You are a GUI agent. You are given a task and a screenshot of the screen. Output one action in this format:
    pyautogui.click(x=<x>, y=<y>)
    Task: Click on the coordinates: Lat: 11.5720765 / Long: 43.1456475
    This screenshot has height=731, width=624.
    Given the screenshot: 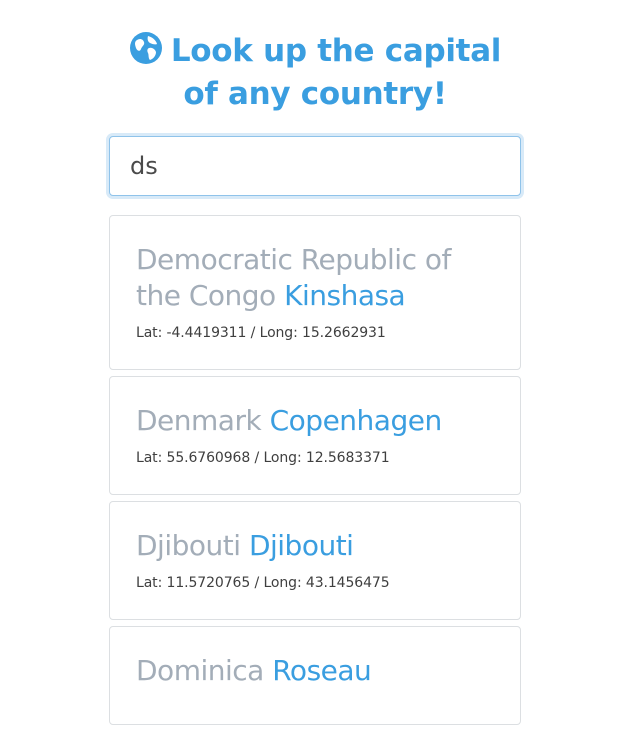 What is the action you would take?
    pyautogui.click(x=263, y=583)
    